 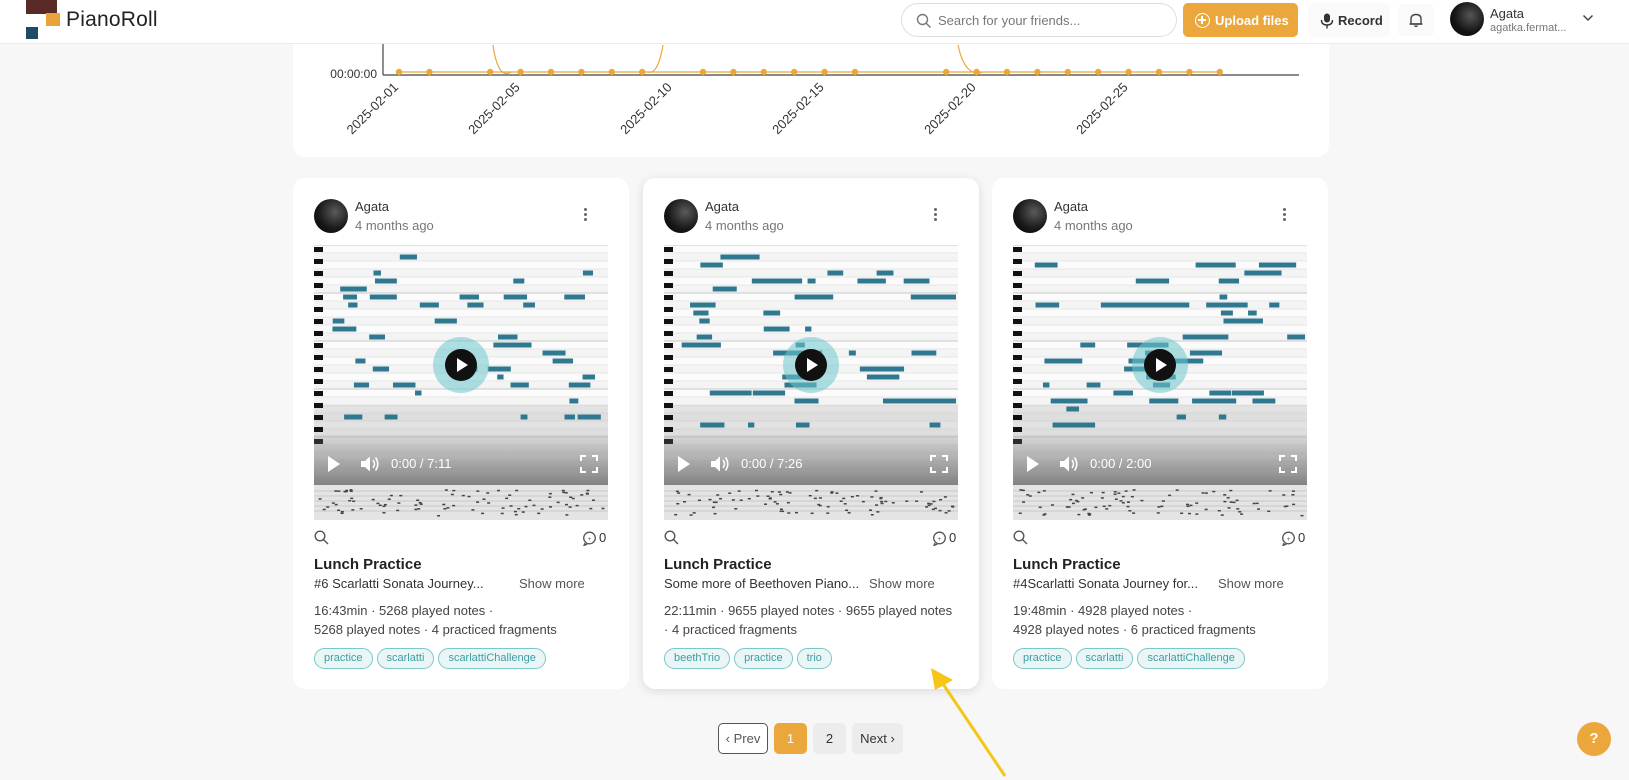 I want to click on y-tick-label: 00:00:00, so click(x=353, y=74).